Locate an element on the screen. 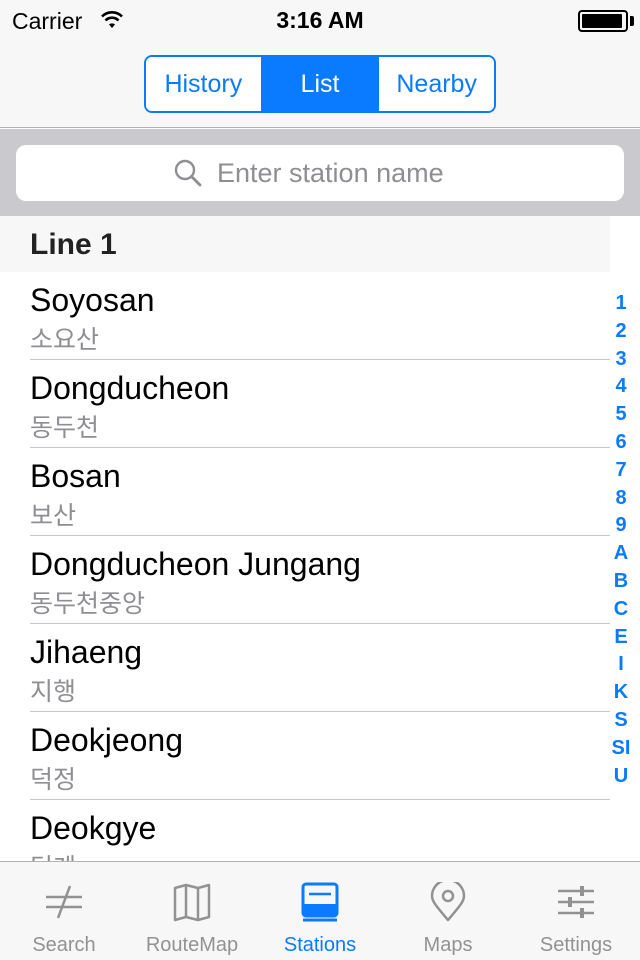 Image resolution: width=640 pixels, height=960 pixels. station-name: Dongducheon is located at coordinates (130, 388).